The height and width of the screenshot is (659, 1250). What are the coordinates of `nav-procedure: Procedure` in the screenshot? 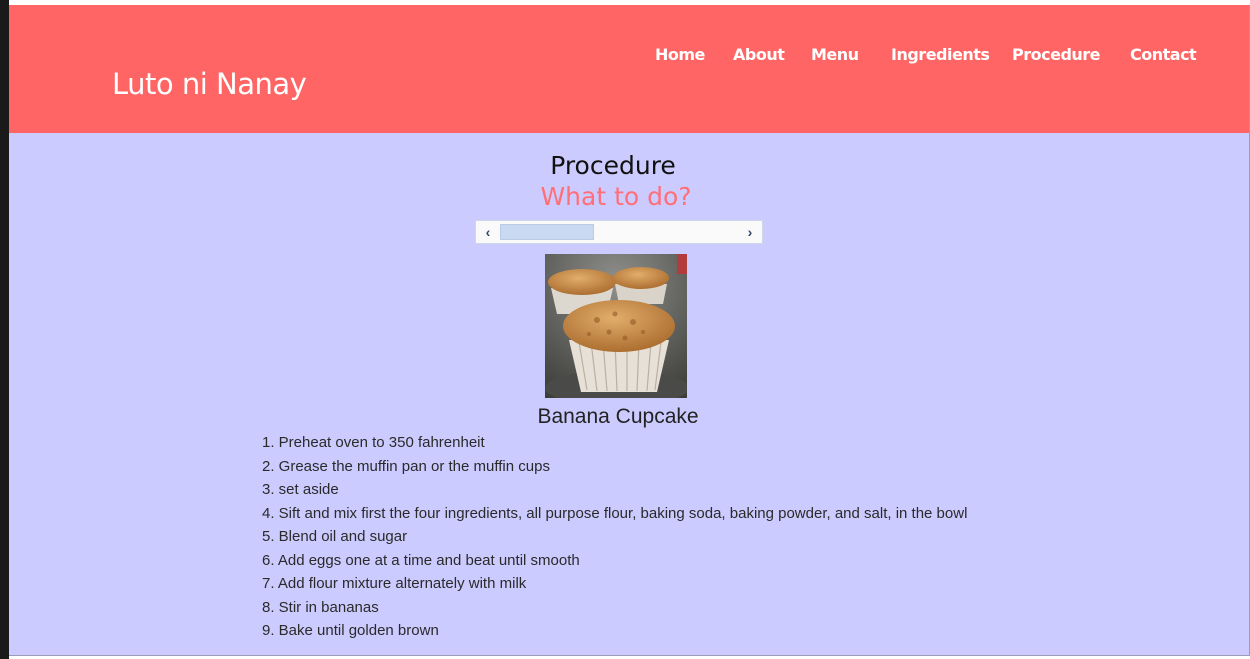 It's located at (1056, 54).